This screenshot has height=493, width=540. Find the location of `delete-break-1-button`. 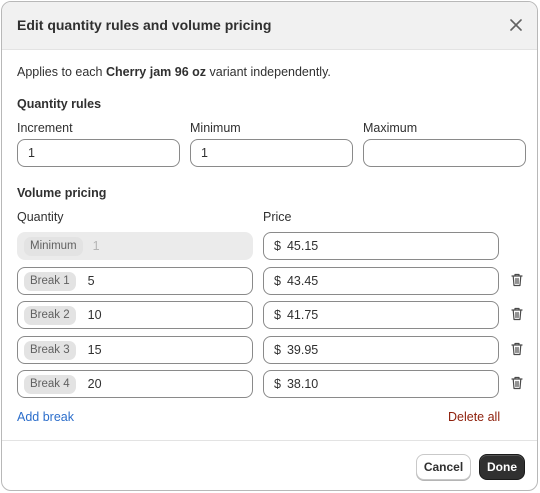

delete-break-1-button is located at coordinates (517, 281).